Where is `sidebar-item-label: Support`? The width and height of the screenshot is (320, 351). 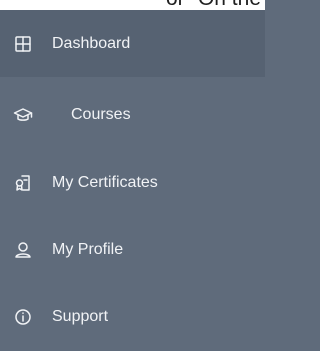
sidebar-item-label: Support is located at coordinates (80, 316).